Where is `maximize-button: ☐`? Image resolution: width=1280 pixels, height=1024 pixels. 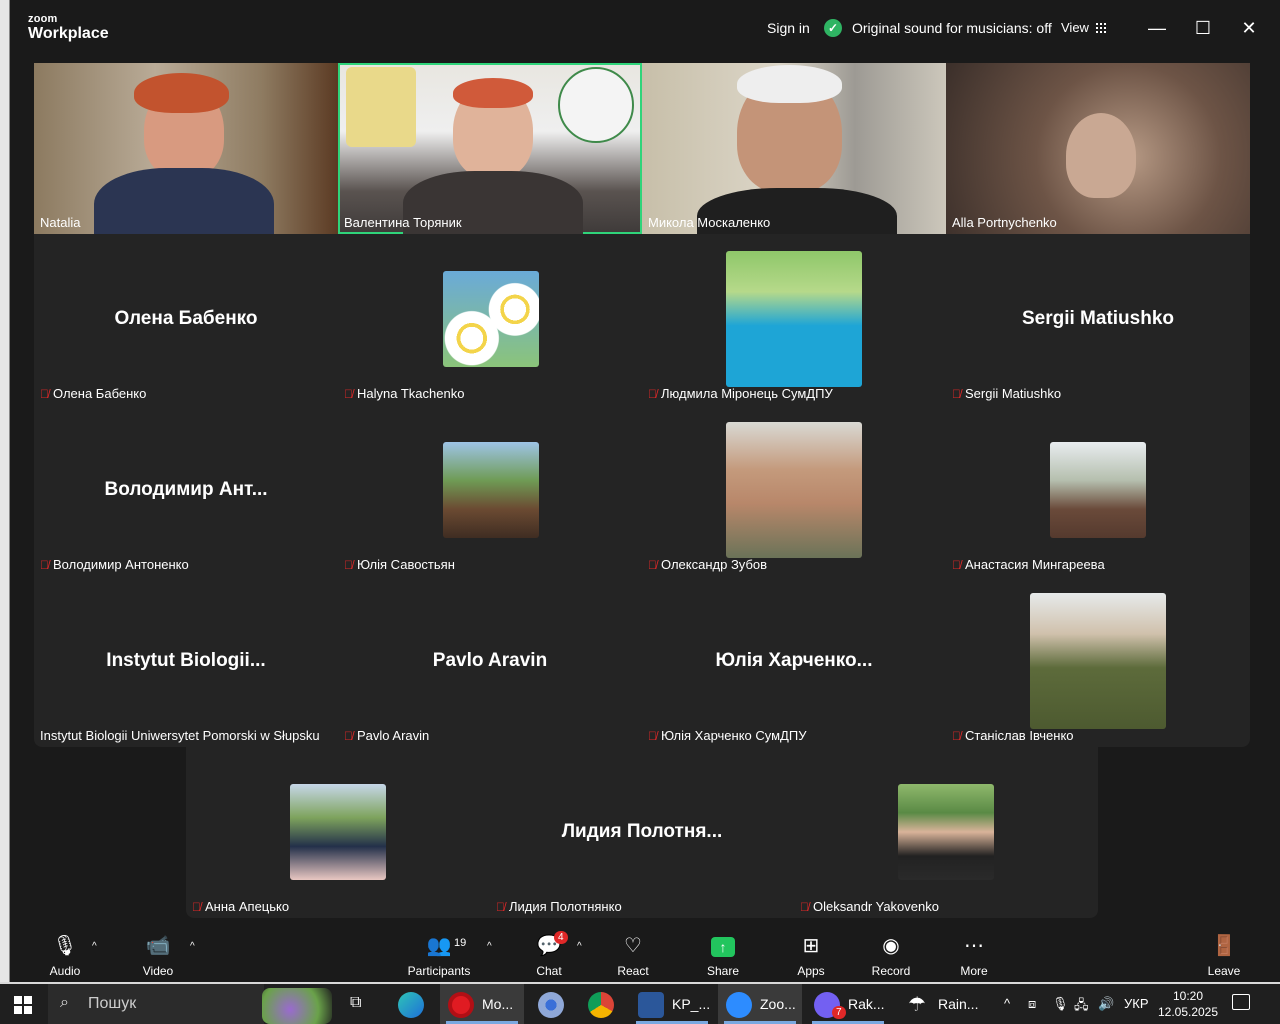 maximize-button: ☐ is located at coordinates (1203, 28).